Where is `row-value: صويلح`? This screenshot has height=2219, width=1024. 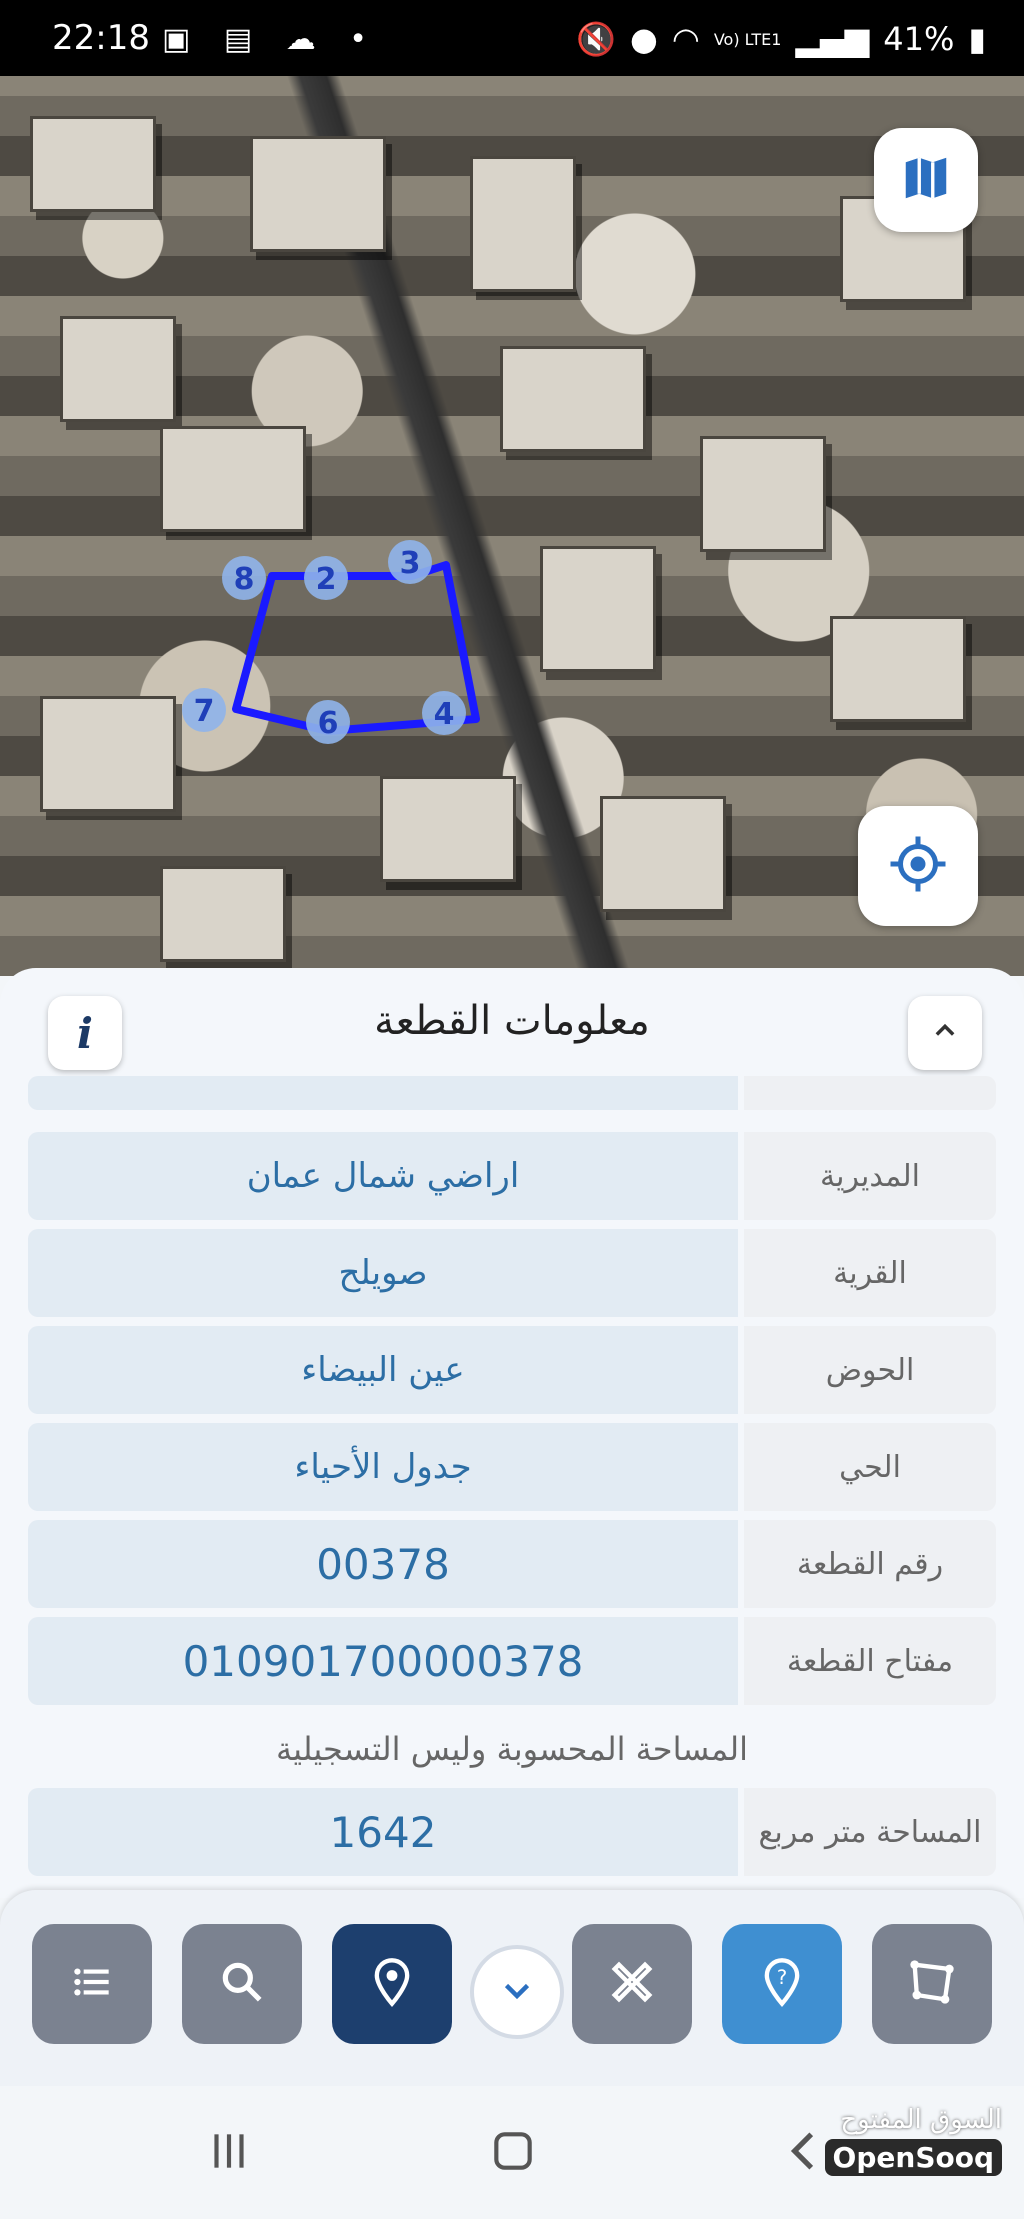
row-value: صويلح is located at coordinates (383, 1273).